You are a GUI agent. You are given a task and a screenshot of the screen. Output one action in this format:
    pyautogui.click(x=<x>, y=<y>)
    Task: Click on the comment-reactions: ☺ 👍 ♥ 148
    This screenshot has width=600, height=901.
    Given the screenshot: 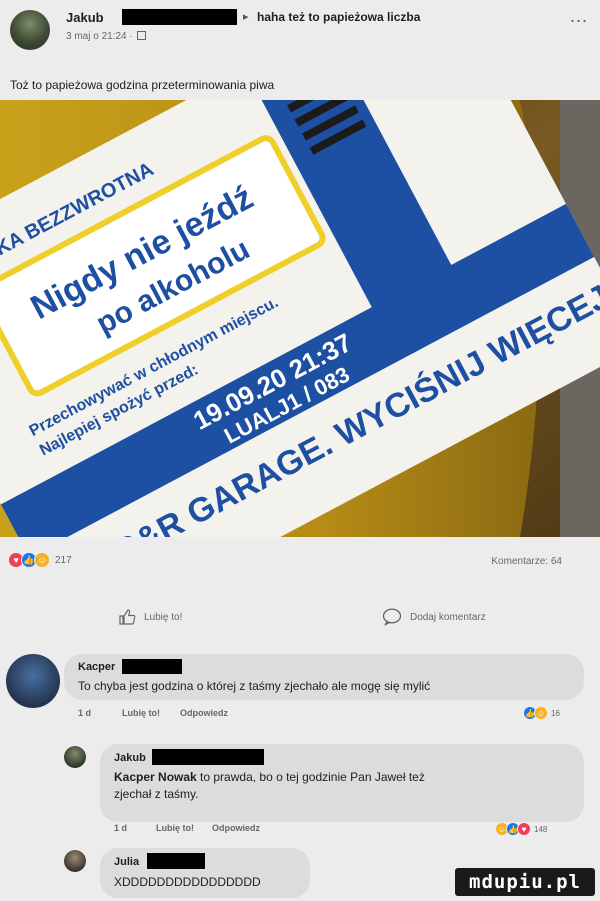 What is the action you would take?
    pyautogui.click(x=521, y=829)
    